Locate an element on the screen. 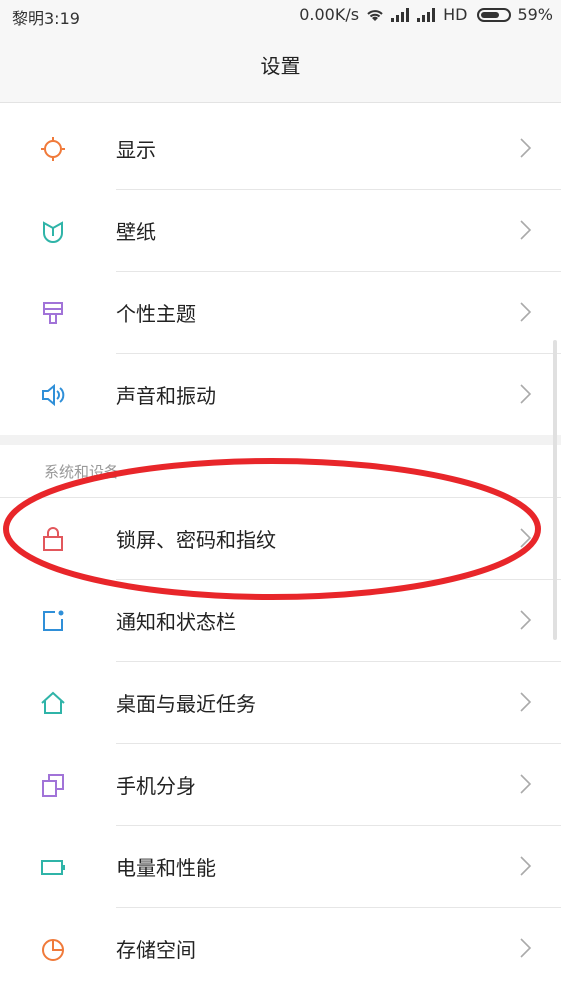 Image resolution: width=561 pixels, height=989 pixels. home-icon is located at coordinates (53, 702).